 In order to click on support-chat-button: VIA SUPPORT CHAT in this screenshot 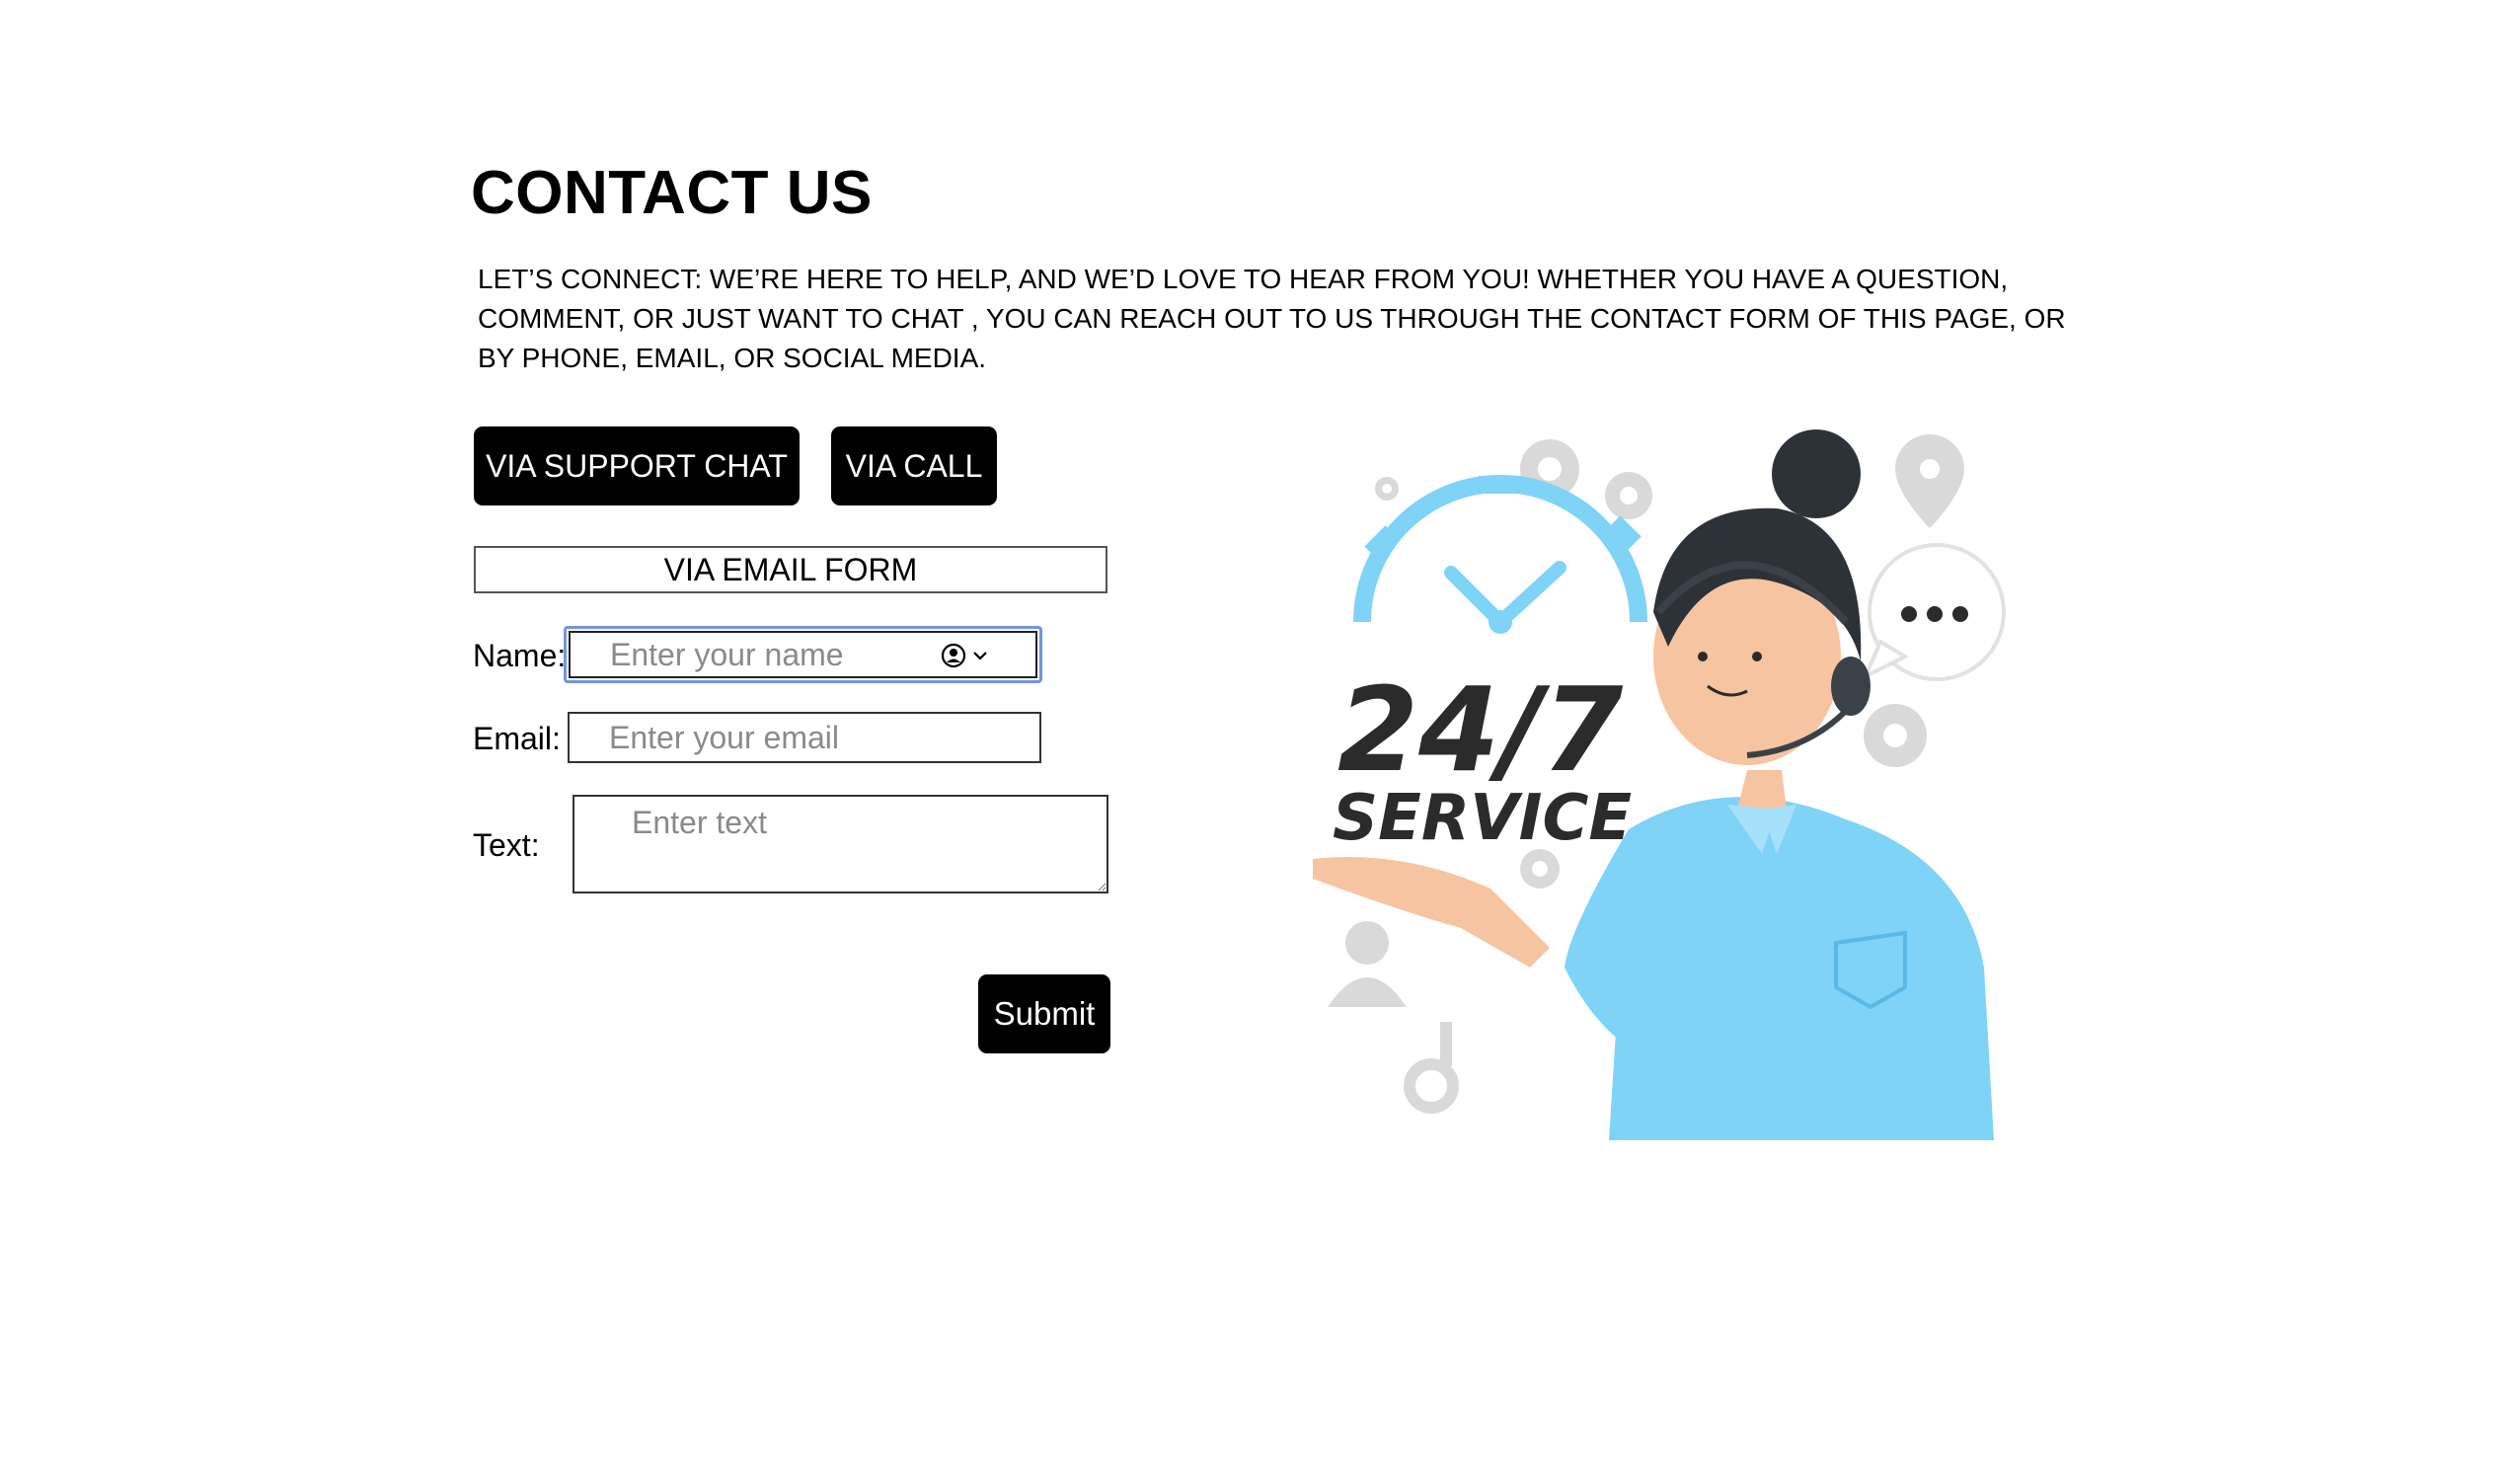, I will do `click(637, 465)`.